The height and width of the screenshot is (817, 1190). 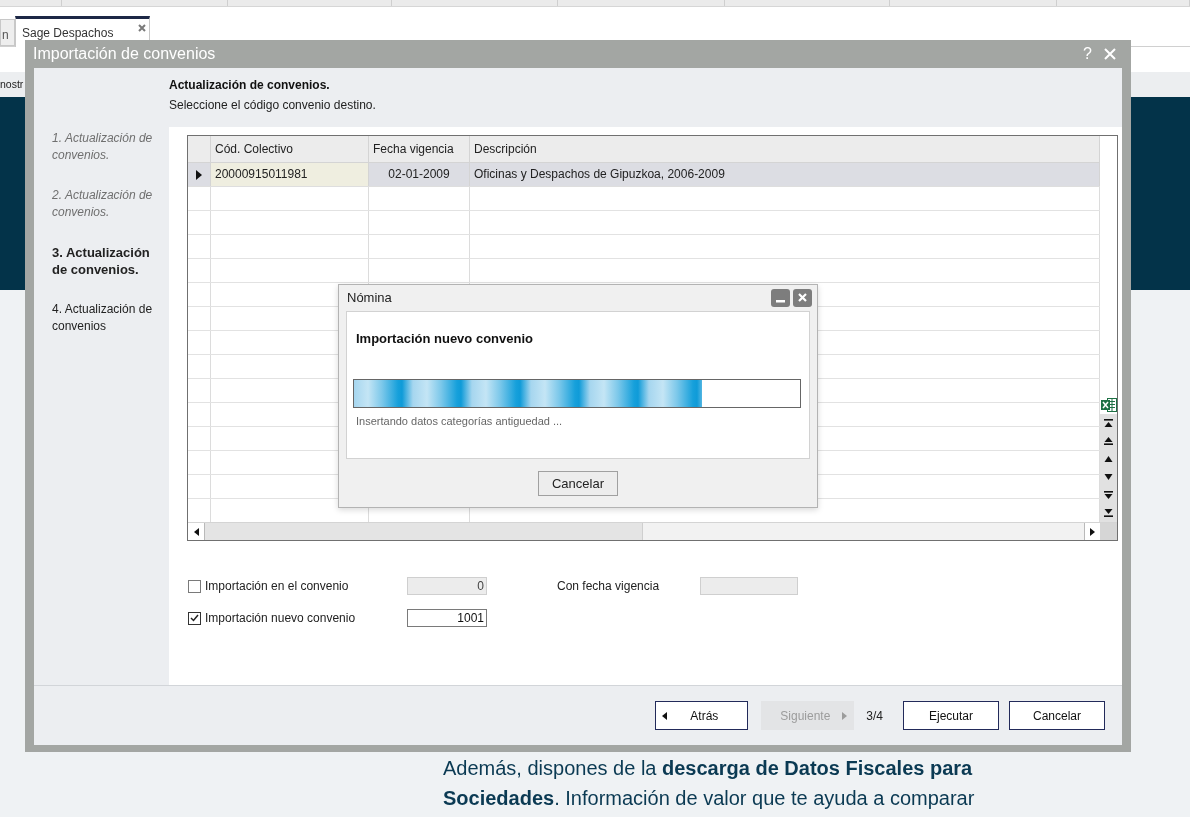 What do you see at coordinates (199, 174) in the screenshot?
I see `row-pointer-icon` at bounding box center [199, 174].